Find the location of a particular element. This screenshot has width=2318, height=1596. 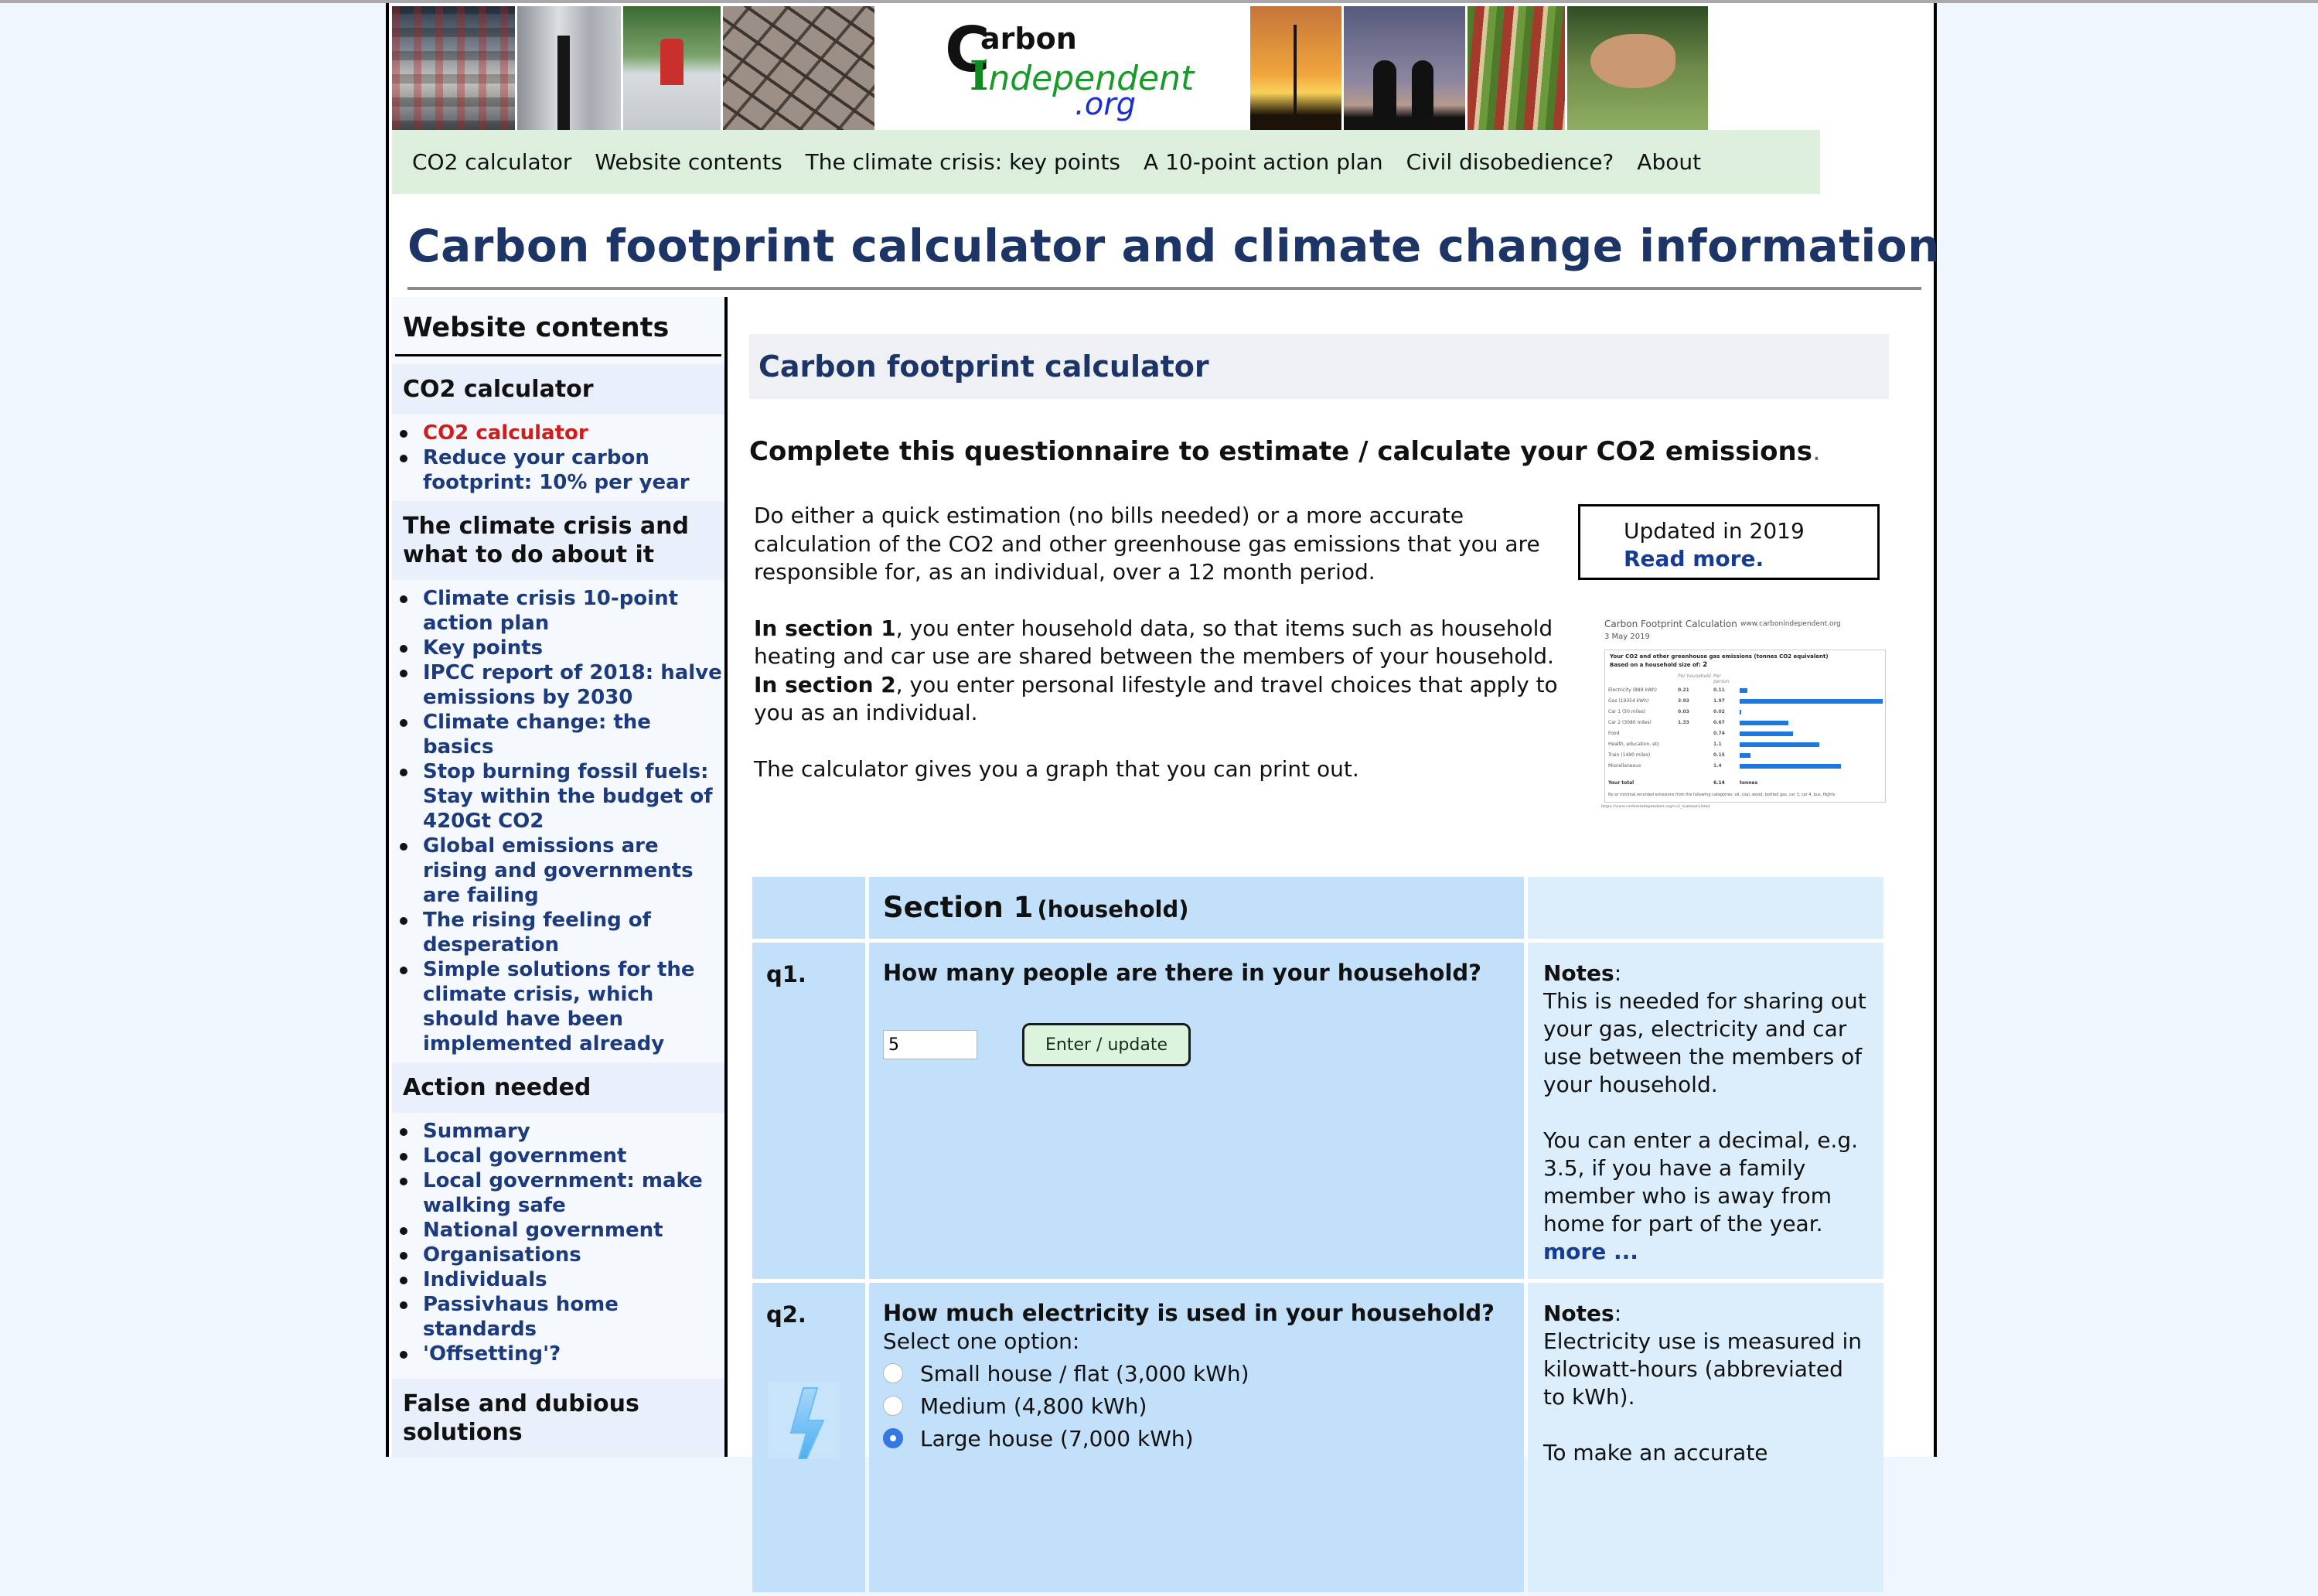

q1-number: q1. is located at coordinates (808, 1111).